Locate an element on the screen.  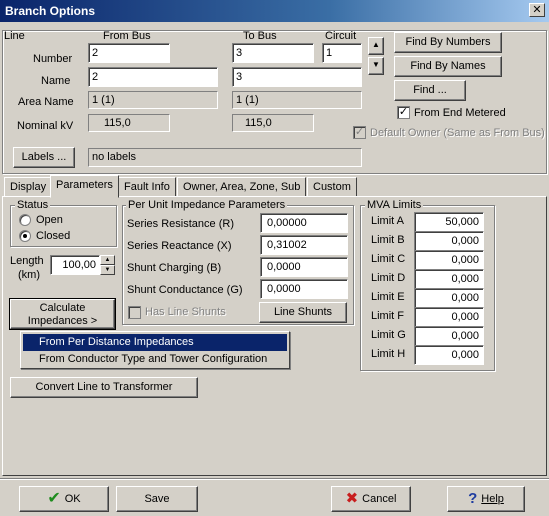
help-label: Help is located at coordinates (492, 499).